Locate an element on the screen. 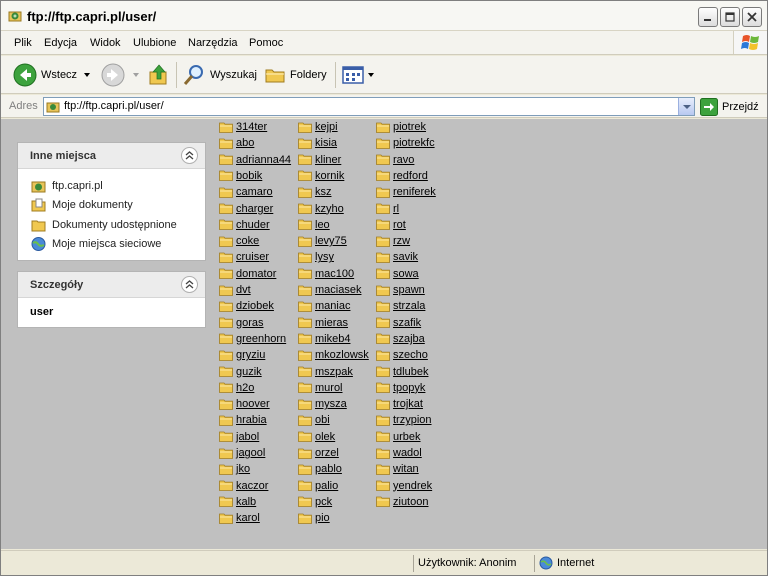 The height and width of the screenshot is (576, 768). folder-item: karol is located at coordinates (239, 518).